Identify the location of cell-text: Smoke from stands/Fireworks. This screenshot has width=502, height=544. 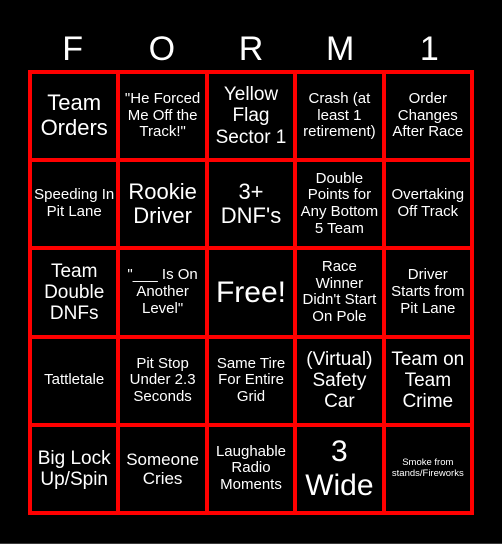
(427, 468).